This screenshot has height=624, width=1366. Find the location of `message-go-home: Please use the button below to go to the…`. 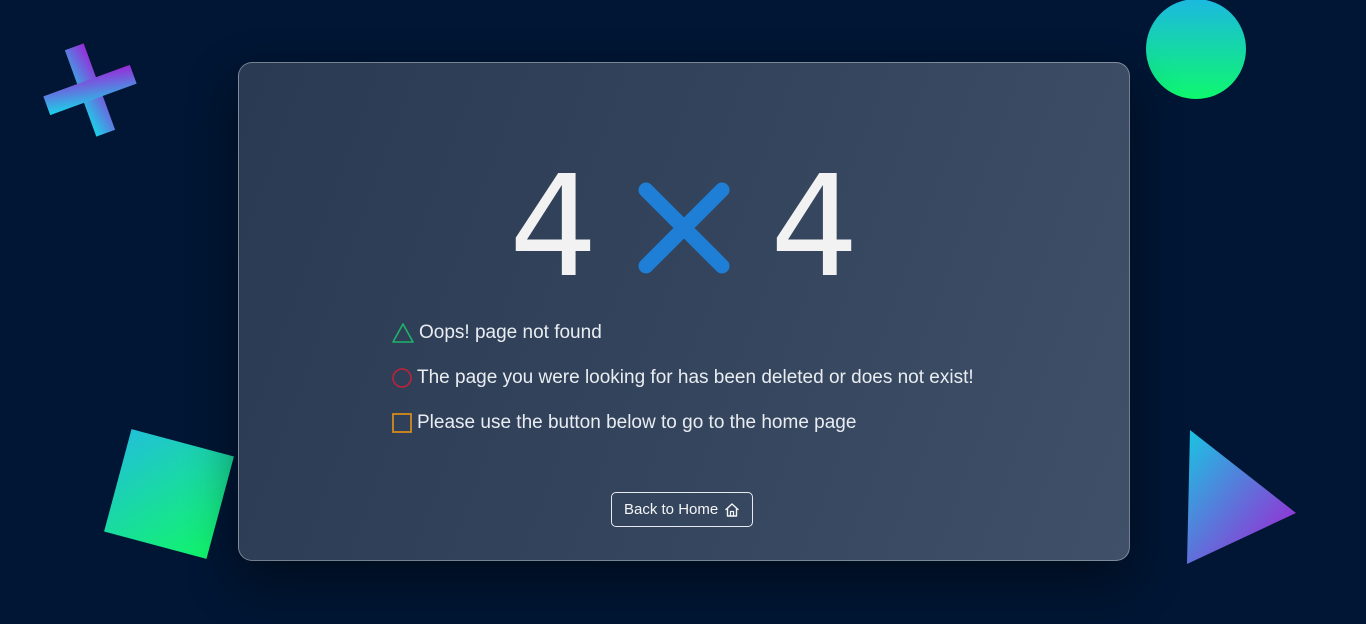

message-go-home: Please use the button below to go to the… is located at coordinates (682, 423).